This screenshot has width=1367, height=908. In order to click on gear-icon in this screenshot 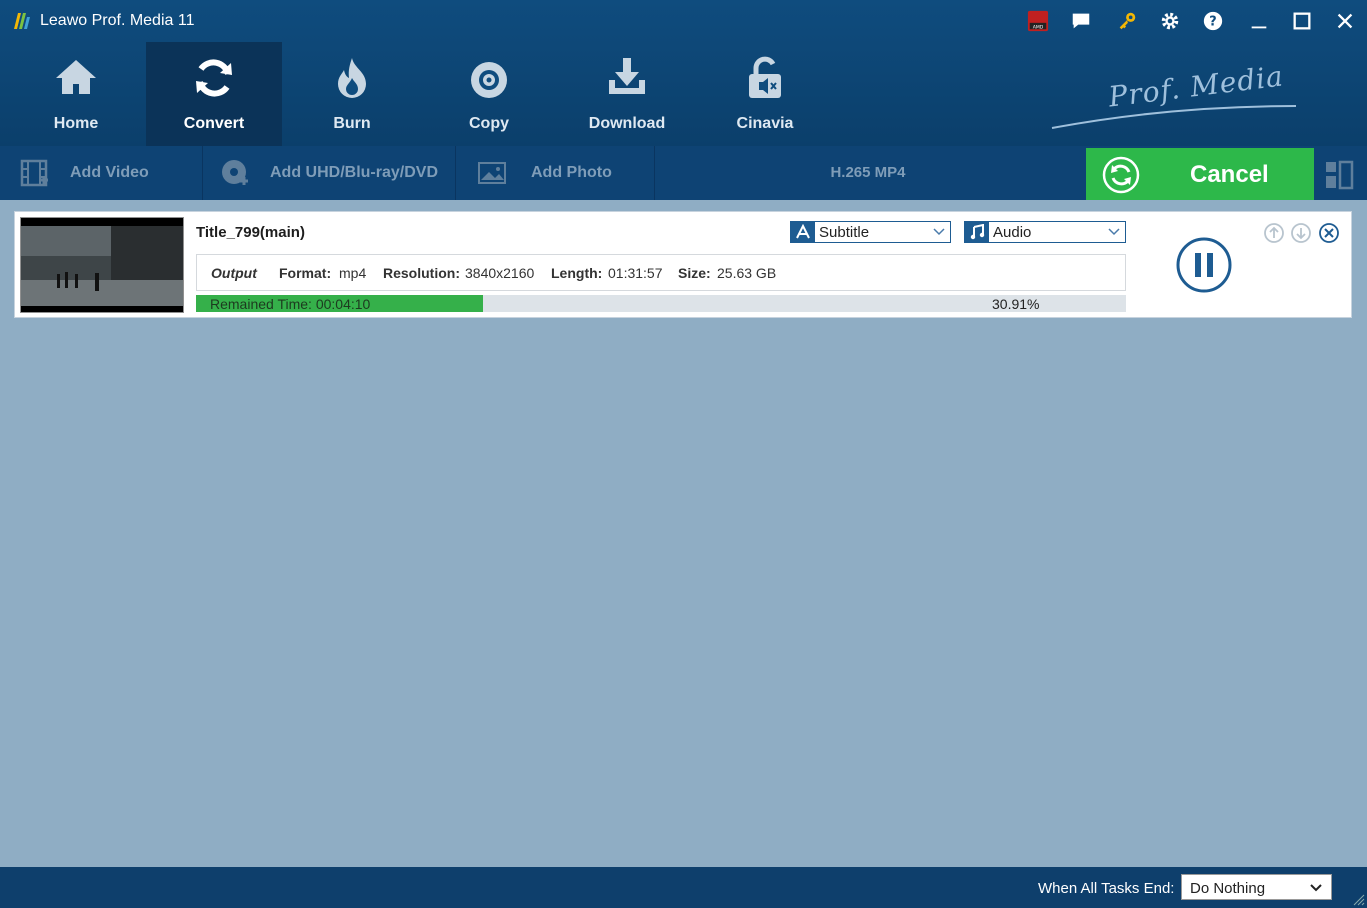, I will do `click(1170, 21)`.